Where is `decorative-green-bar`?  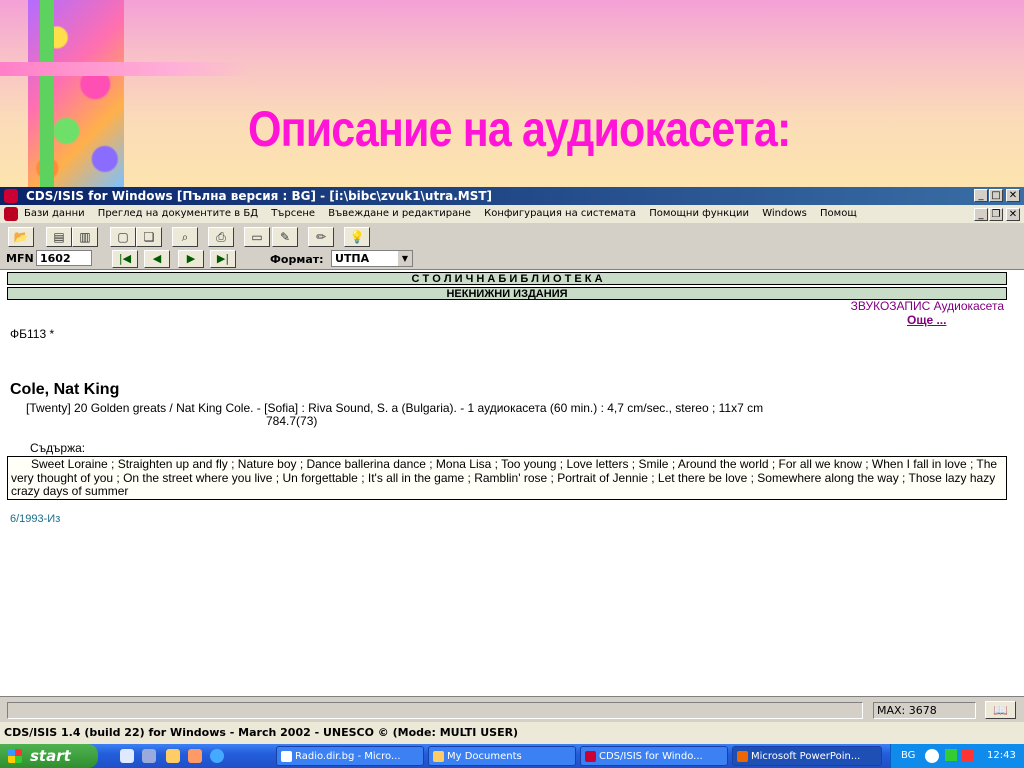
decorative-green-bar is located at coordinates (47, 93).